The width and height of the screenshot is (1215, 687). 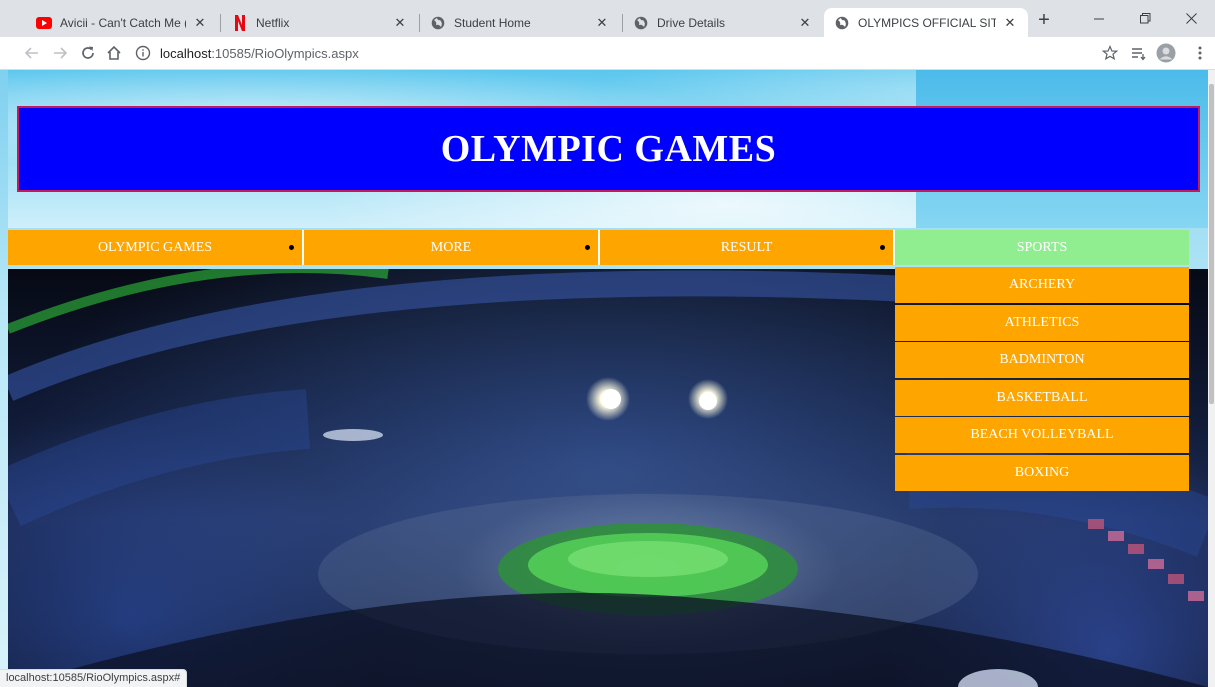 What do you see at coordinates (1200, 53) in the screenshot?
I see `menu-kebab-icon` at bounding box center [1200, 53].